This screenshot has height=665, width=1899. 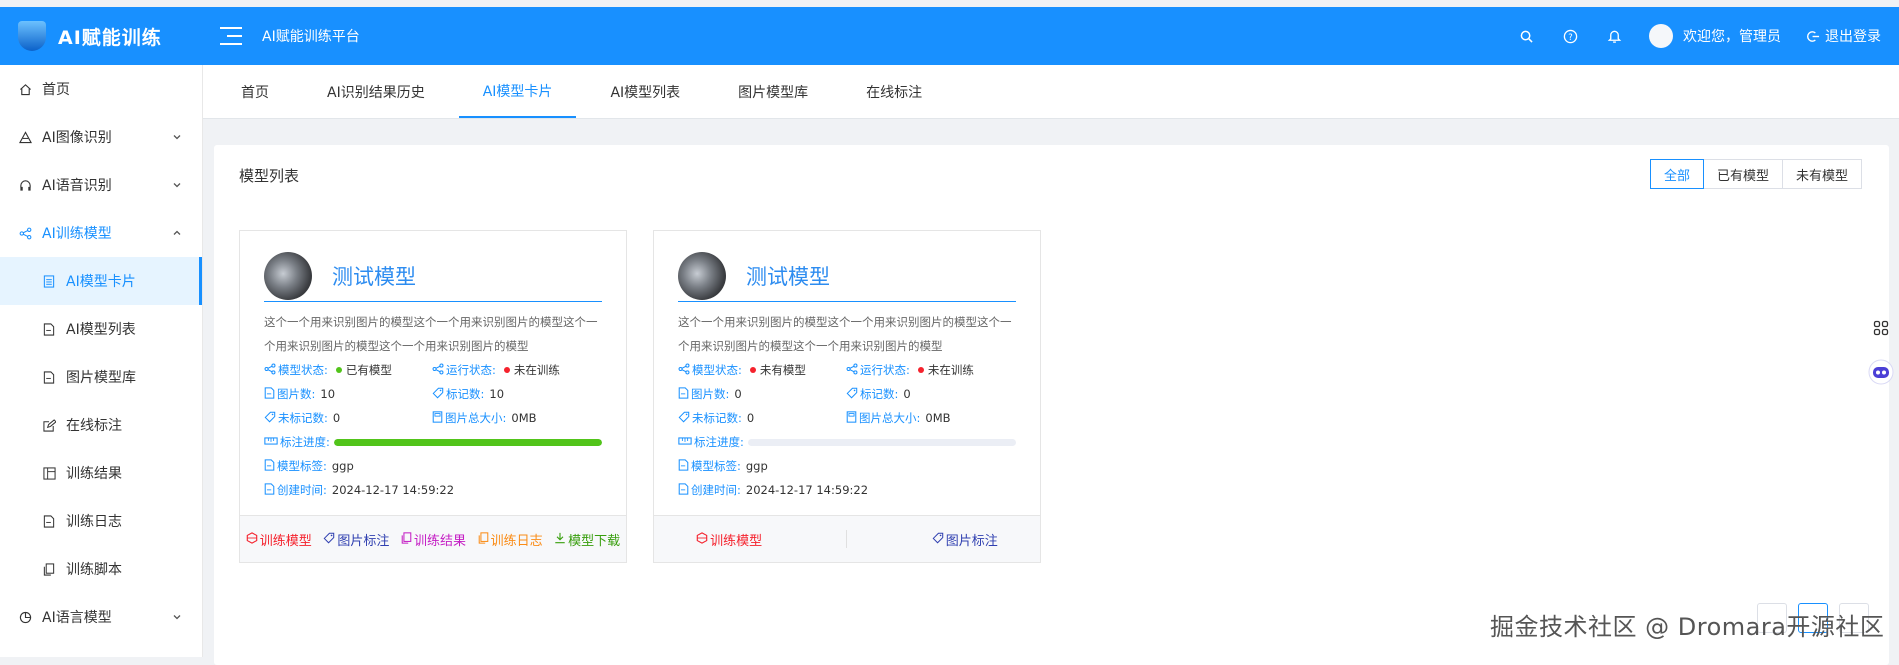 I want to click on tab-online-annotation: 在线标注, so click(x=894, y=91).